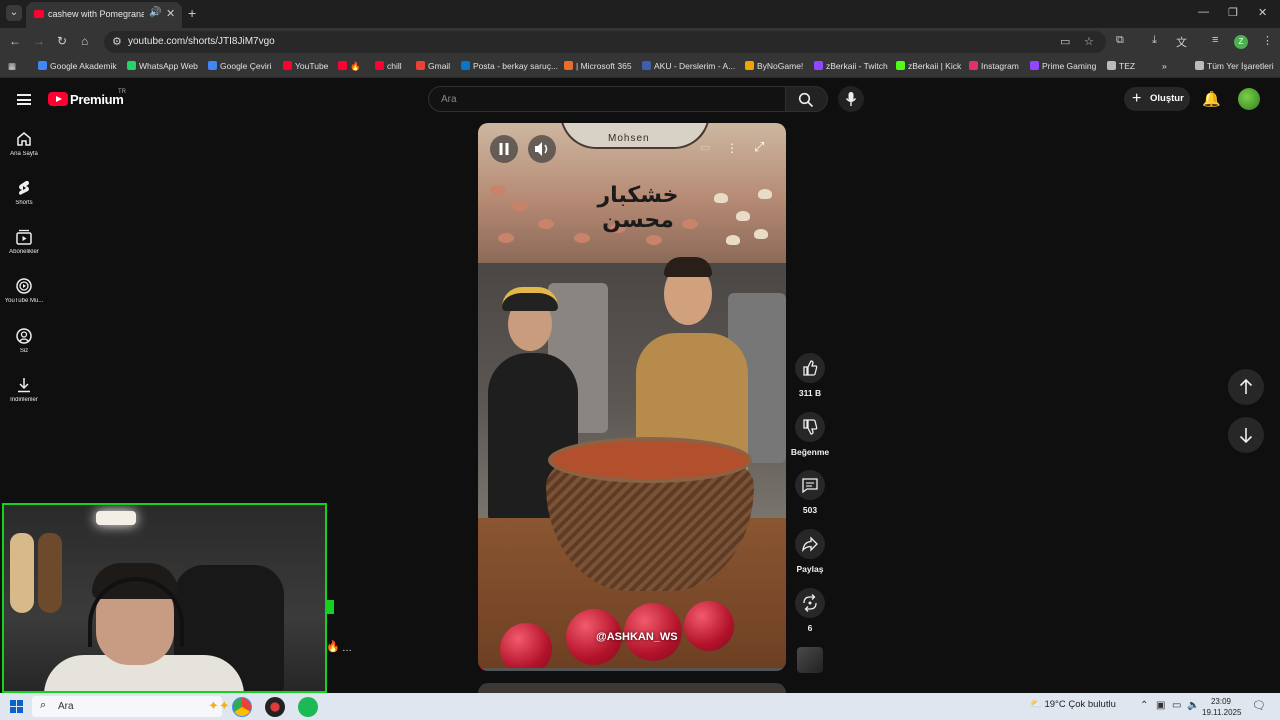 The width and height of the screenshot is (1280, 720). I want to click on bookmark-item: | Microsoft 365, so click(598, 66).